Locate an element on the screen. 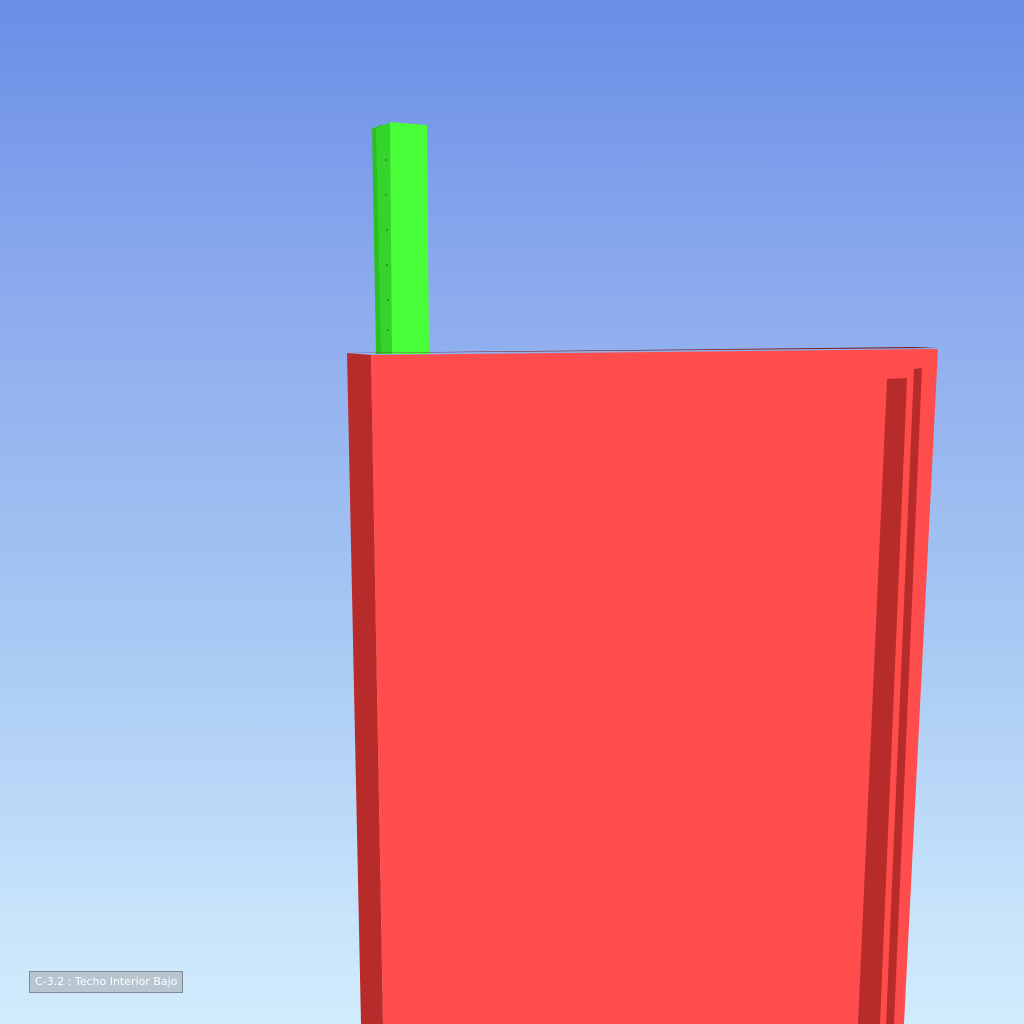 This screenshot has height=1024, width=1024. selection-label-text: C-3.2 : Techo Interior Bajo is located at coordinates (106, 981).